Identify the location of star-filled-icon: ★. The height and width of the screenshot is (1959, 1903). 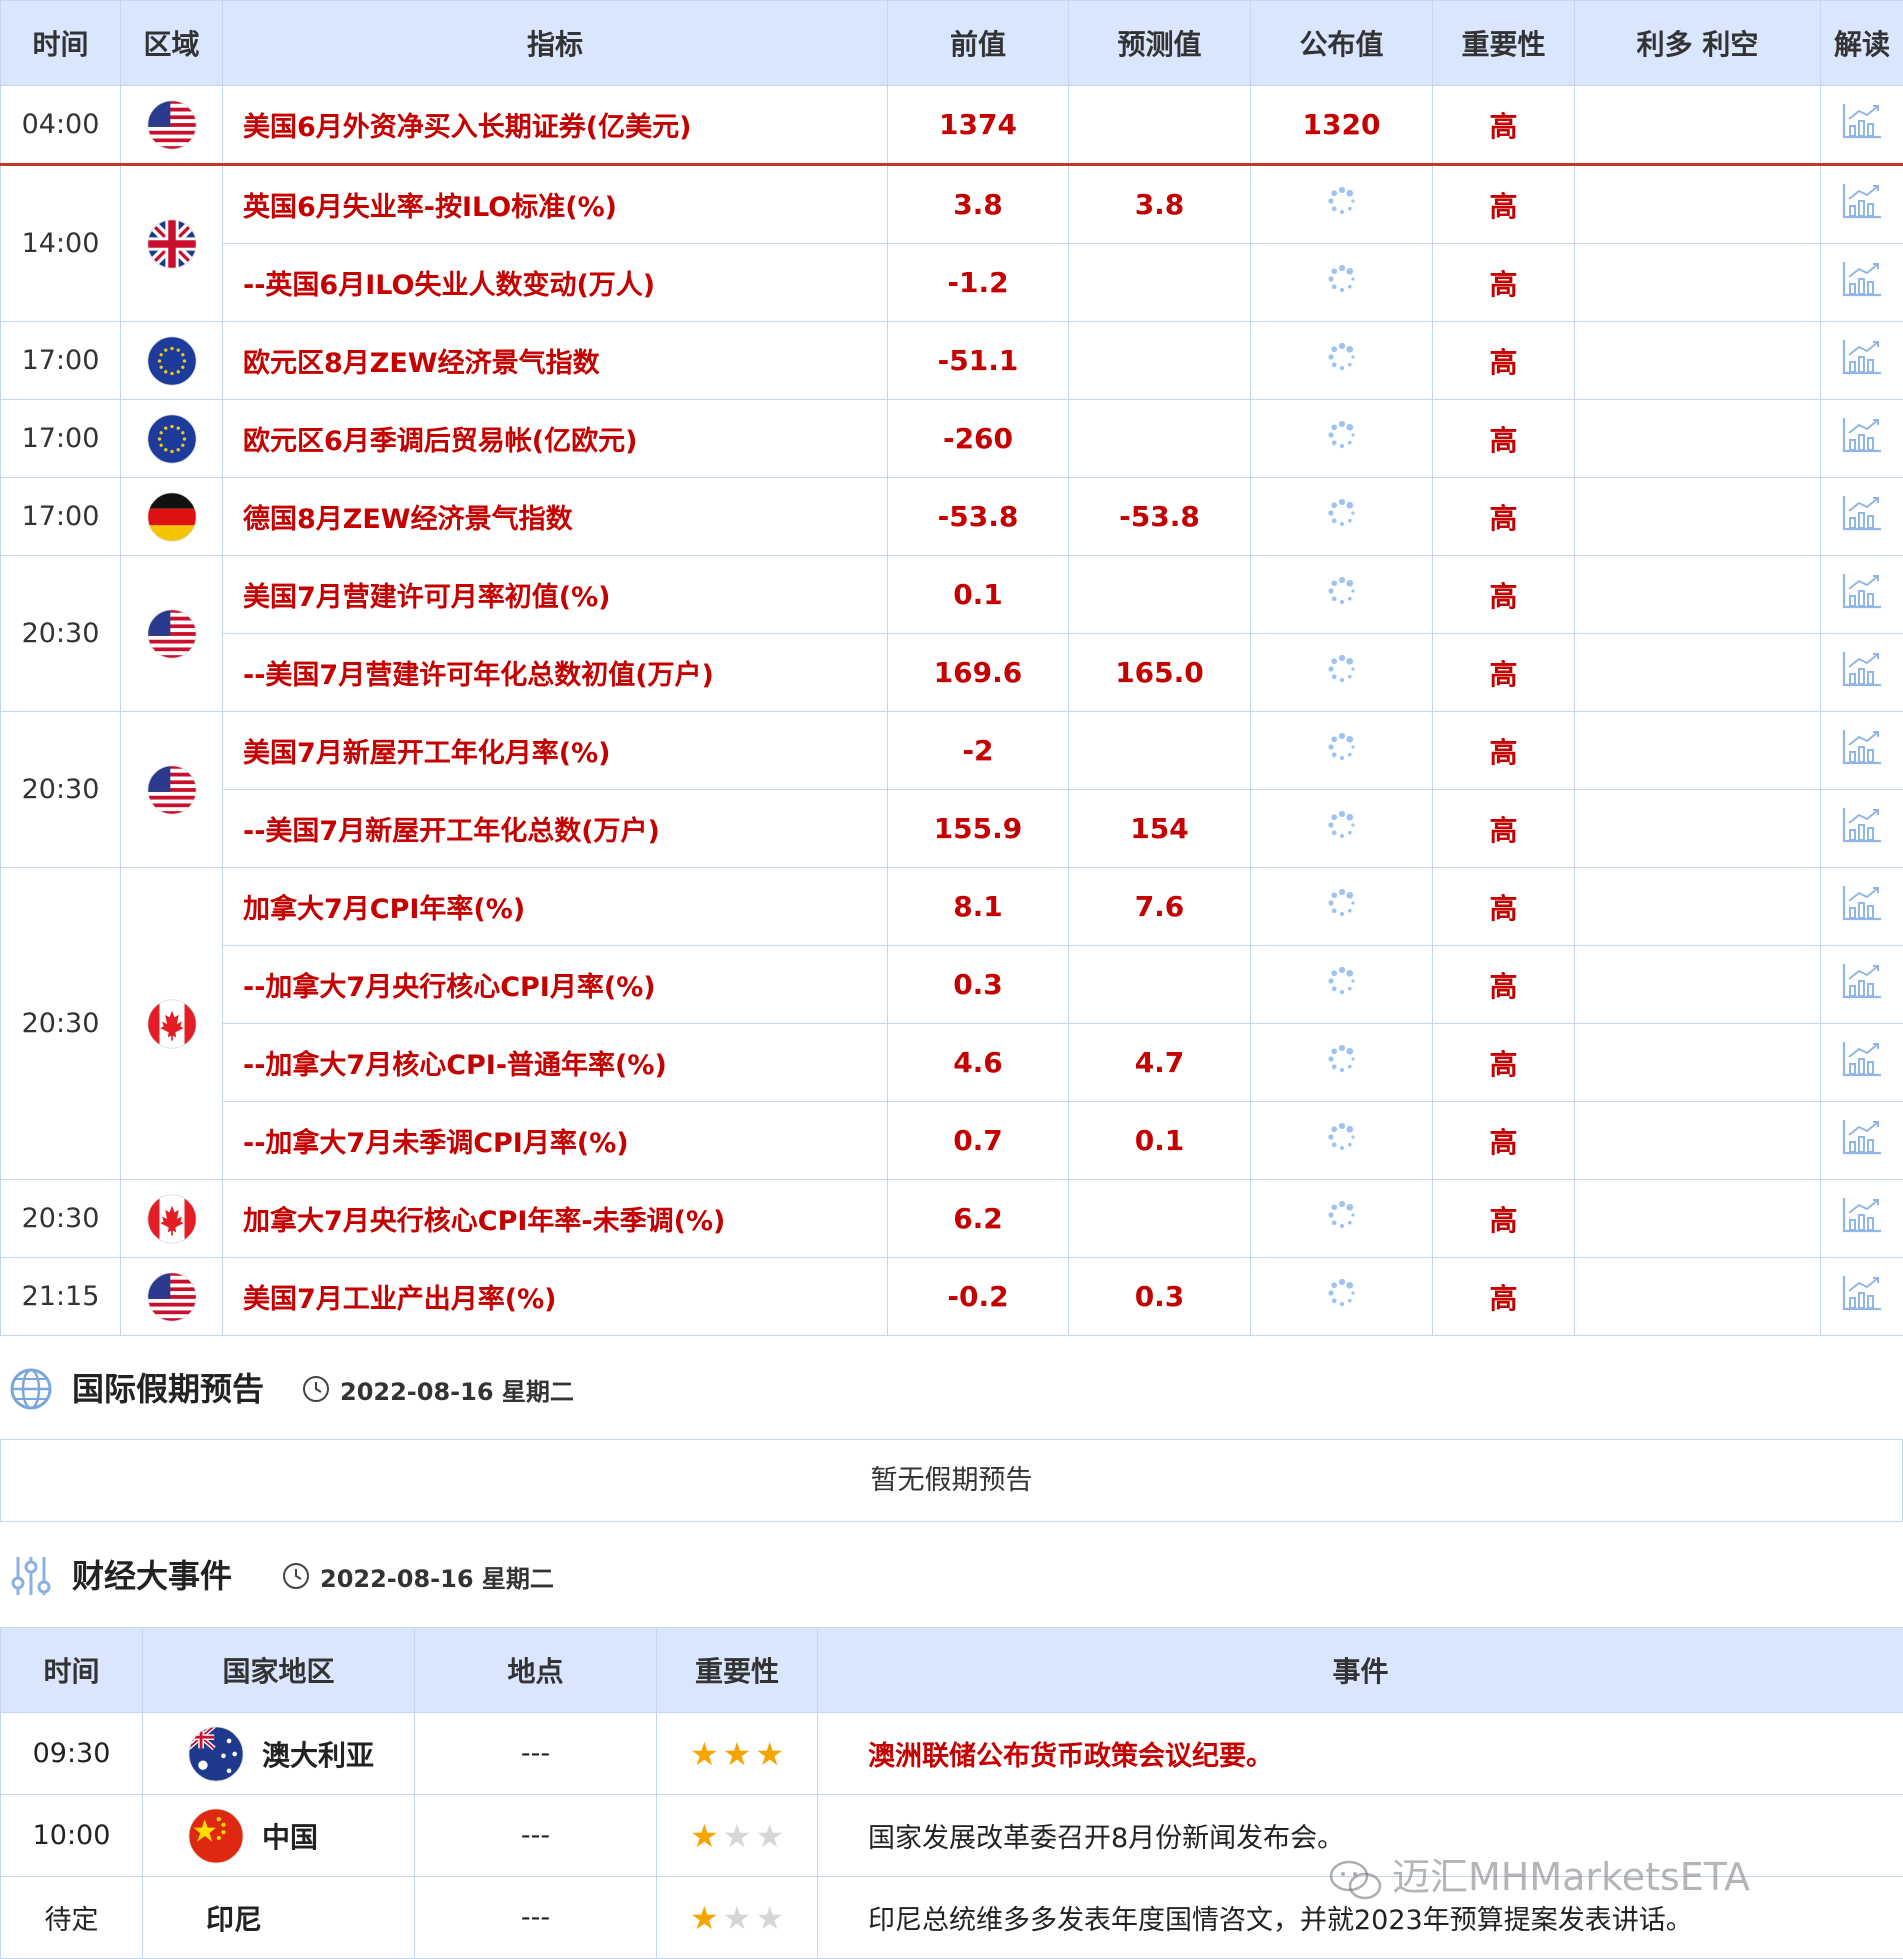
(704, 1836).